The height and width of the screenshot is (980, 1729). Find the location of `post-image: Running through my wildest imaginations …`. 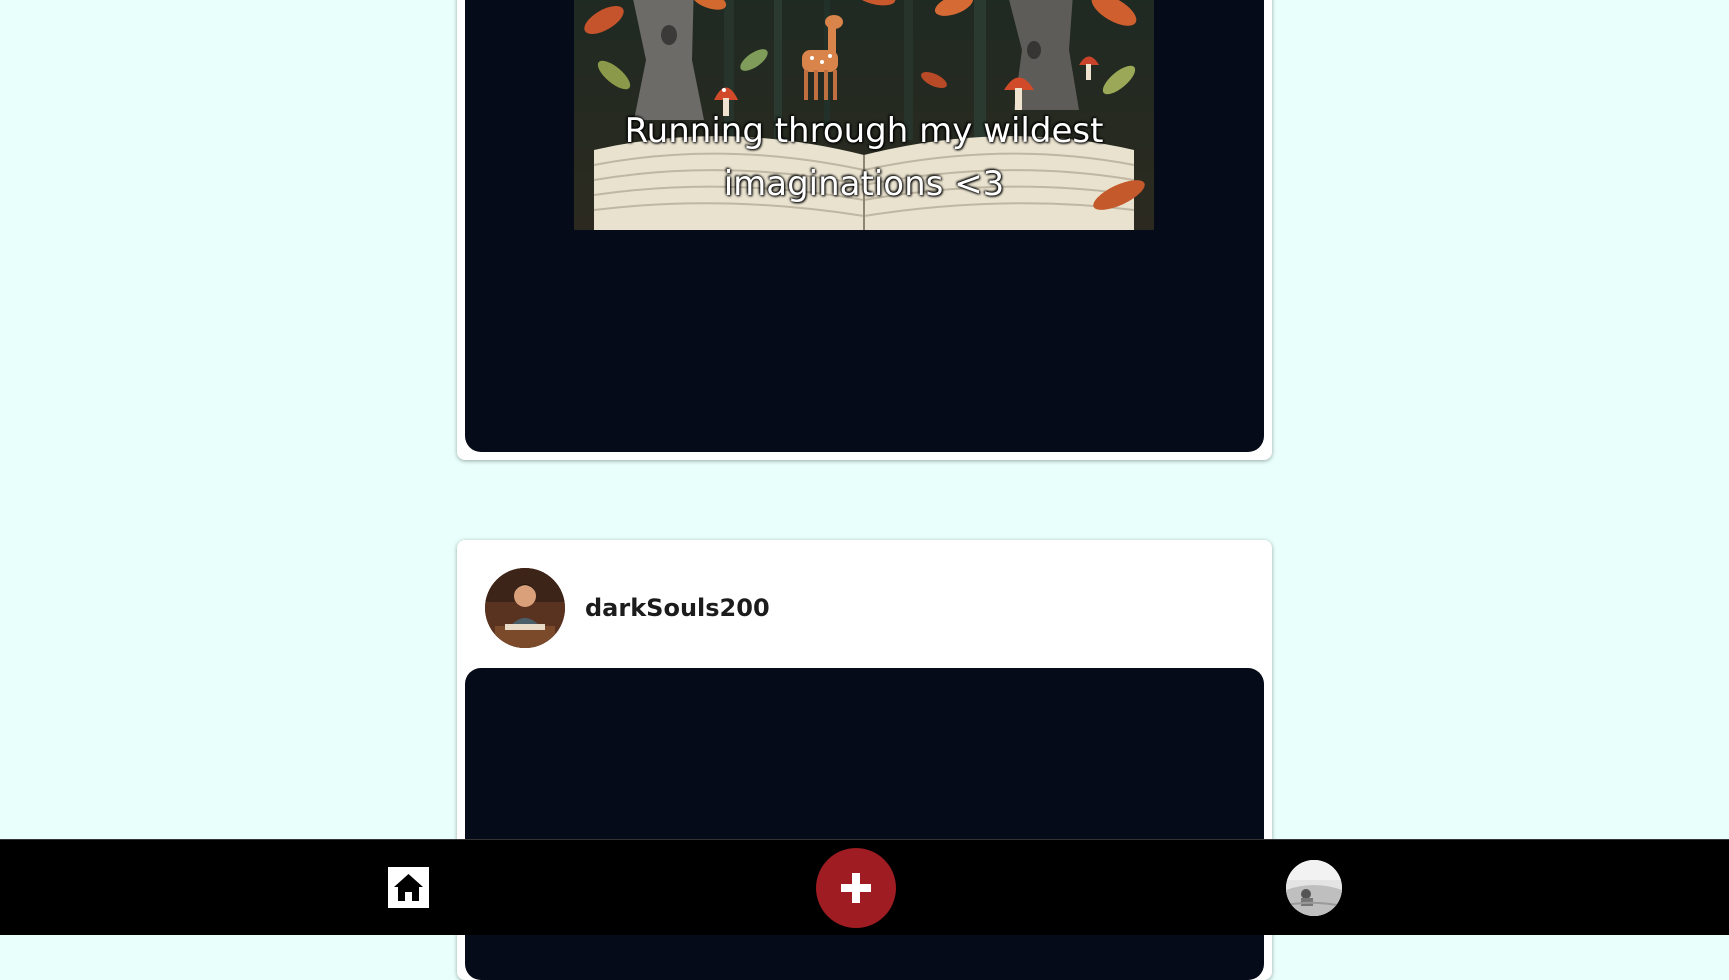

post-image: Running through my wildest imaginations … is located at coordinates (864, 115).